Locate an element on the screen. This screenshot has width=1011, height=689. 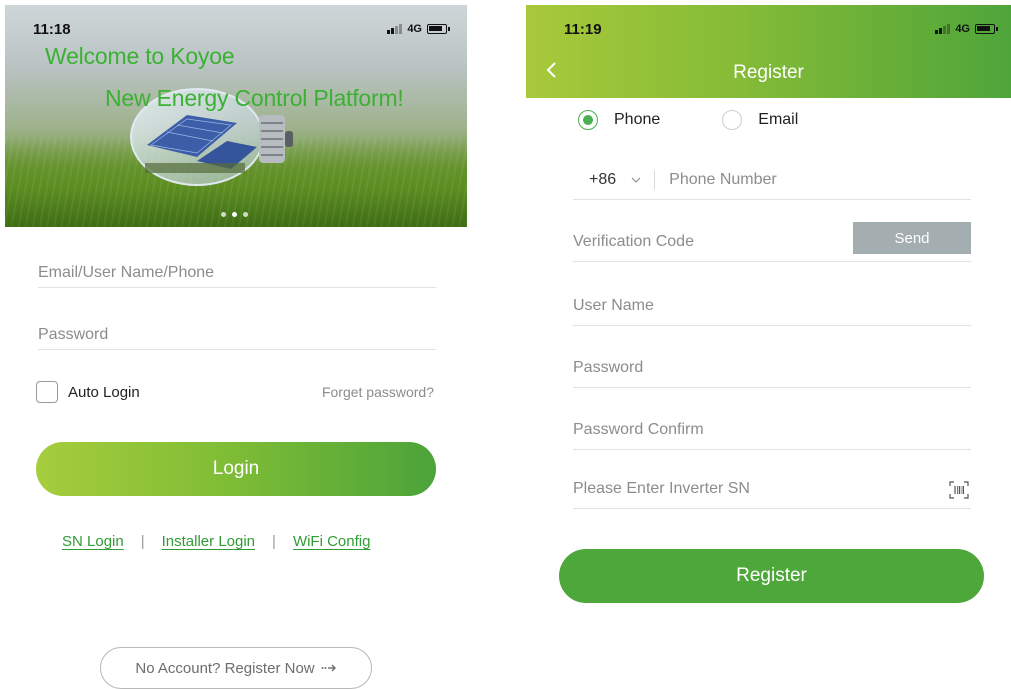
auto-login-checkbox is located at coordinates (47, 392).